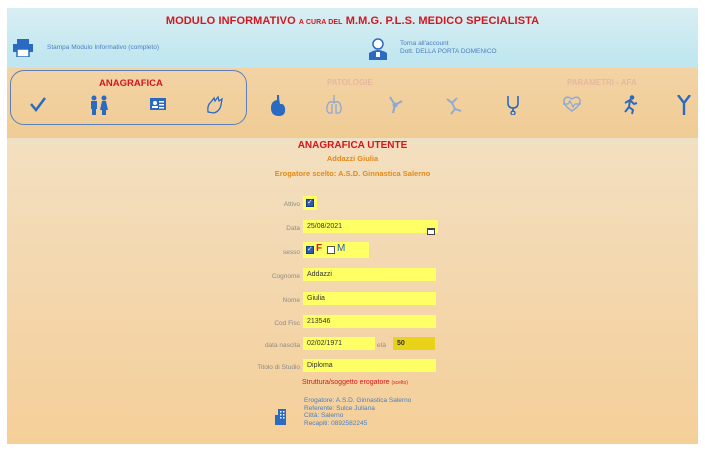 The height and width of the screenshot is (451, 705). I want to click on account-line-1: Torna all'account, so click(424, 43).